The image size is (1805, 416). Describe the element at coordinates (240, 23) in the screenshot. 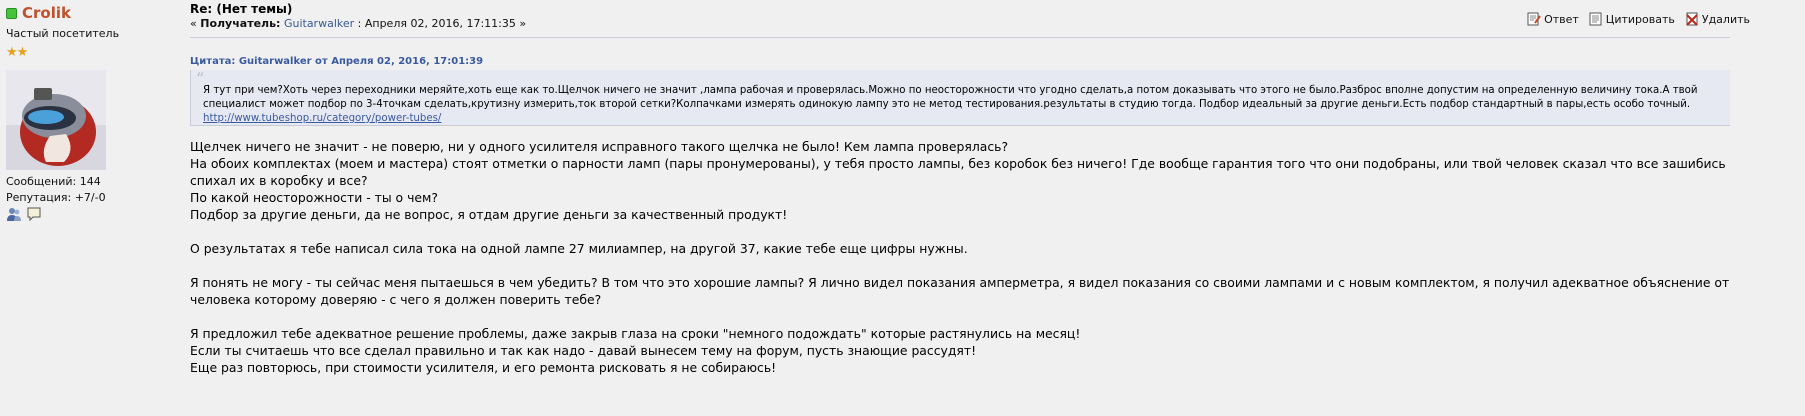

I see `recipient-label: Получатель:` at that location.